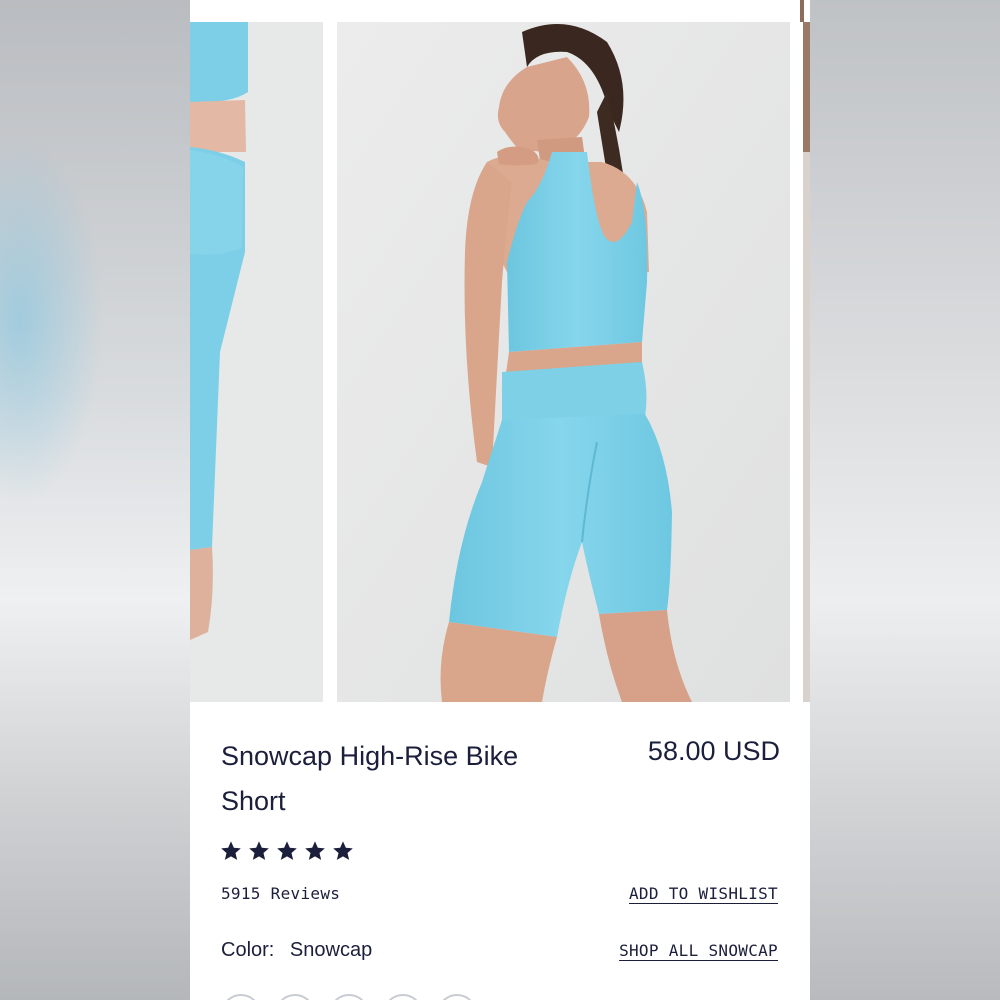  I want to click on color-swatches, so click(349, 997).